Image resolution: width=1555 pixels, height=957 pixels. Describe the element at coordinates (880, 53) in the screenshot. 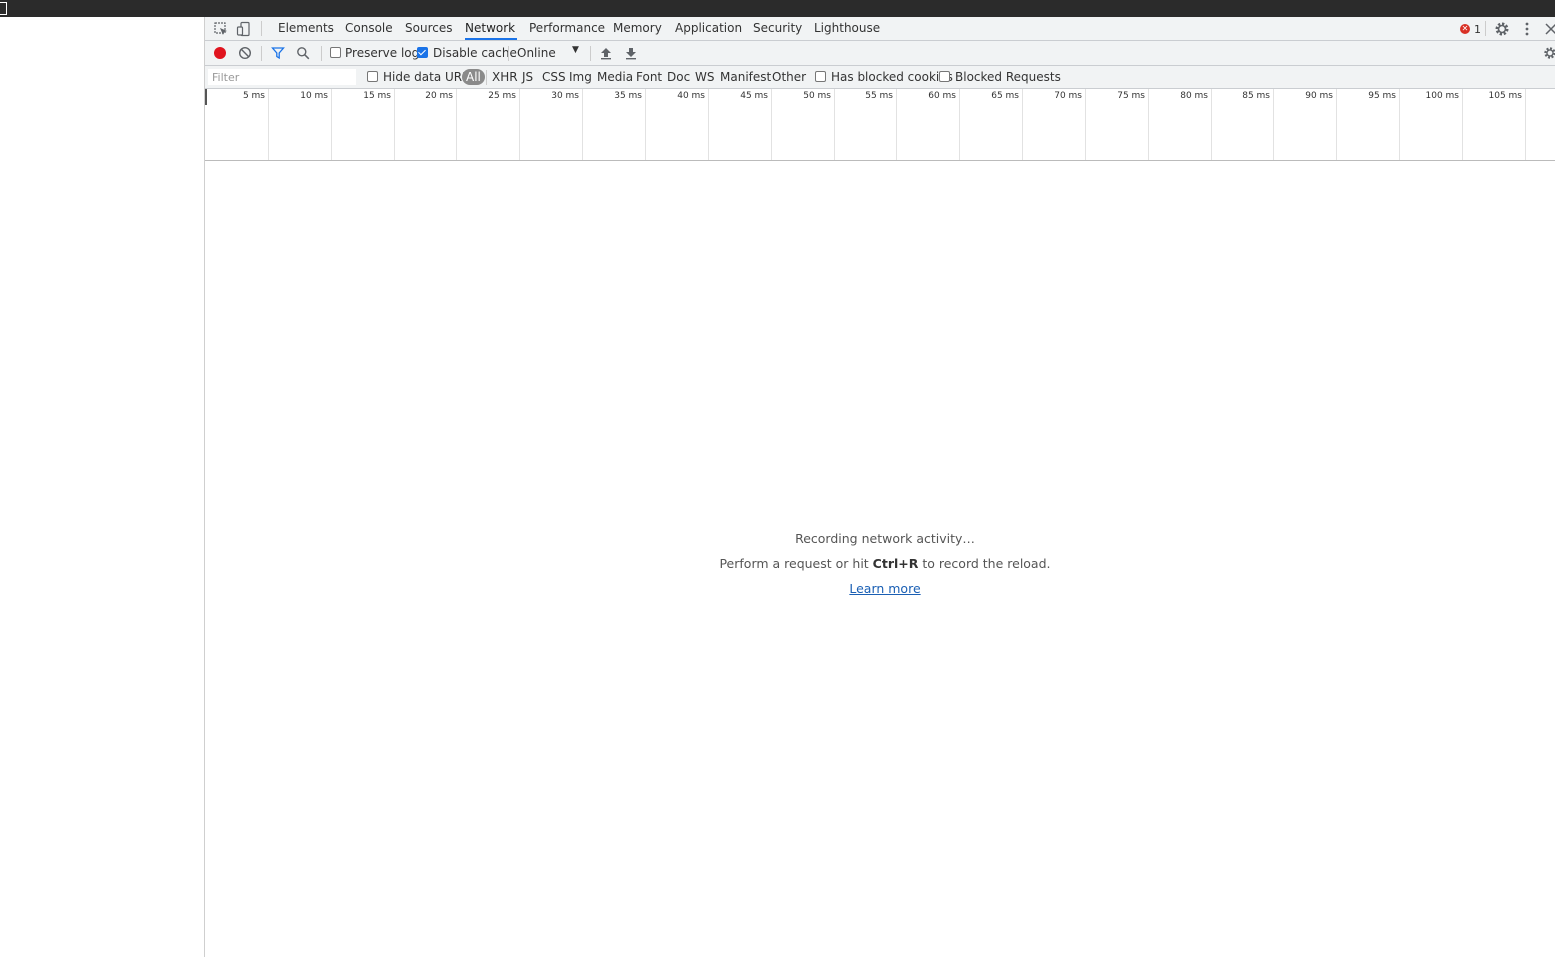

I see `network-toolbar: Preserve log Disable cache Online ▼` at that location.